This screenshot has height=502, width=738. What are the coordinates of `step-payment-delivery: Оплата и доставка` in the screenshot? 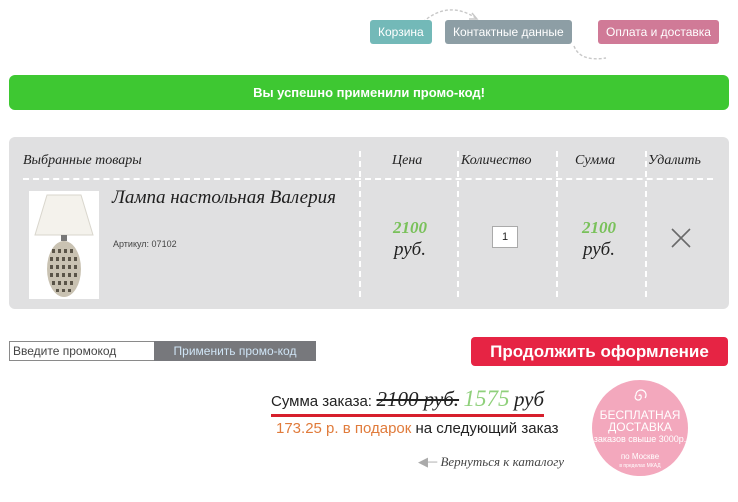 It's located at (658, 32).